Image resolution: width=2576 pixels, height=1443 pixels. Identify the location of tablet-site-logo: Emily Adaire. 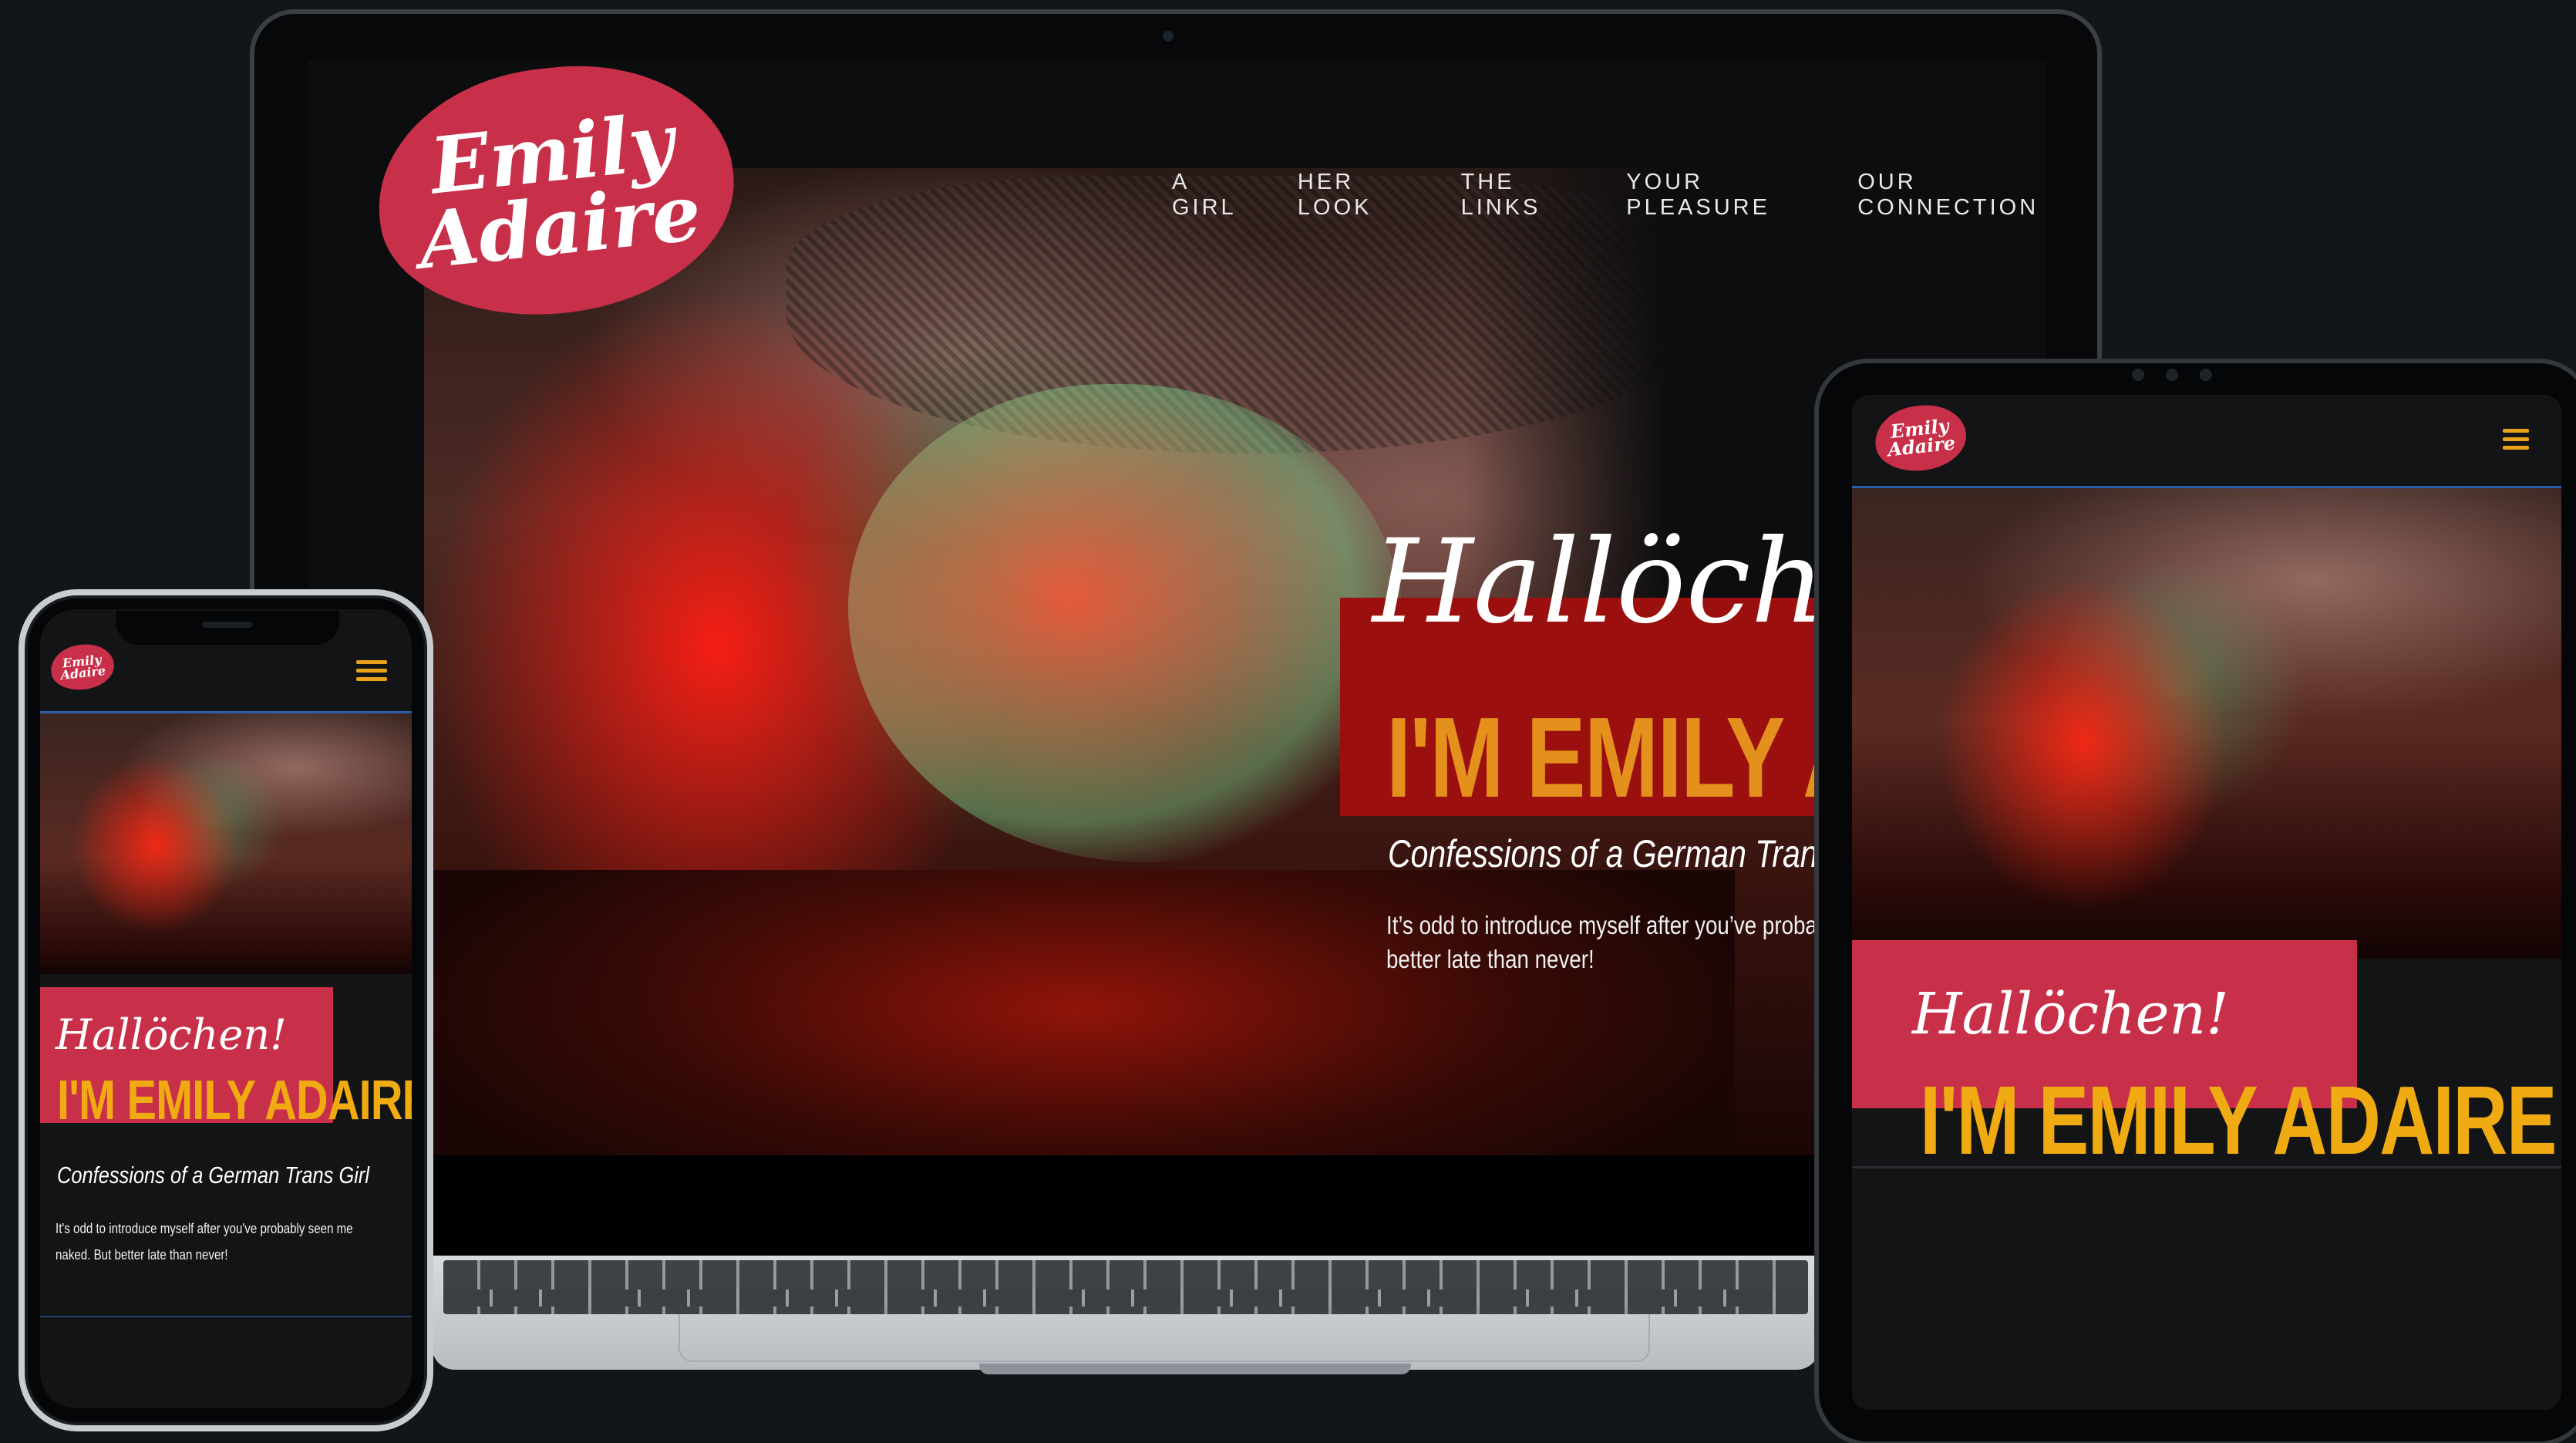
(1921, 438).